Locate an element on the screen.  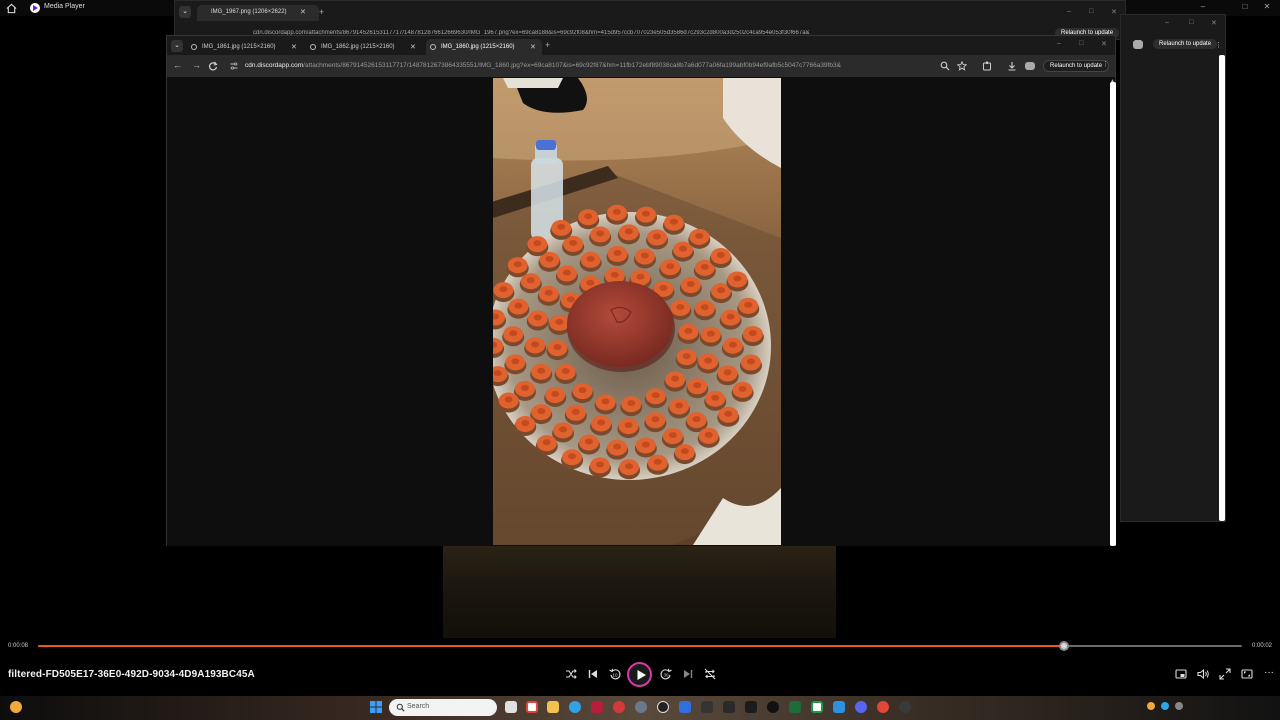
more-icon: ··· is located at coordinates (1269, 672).